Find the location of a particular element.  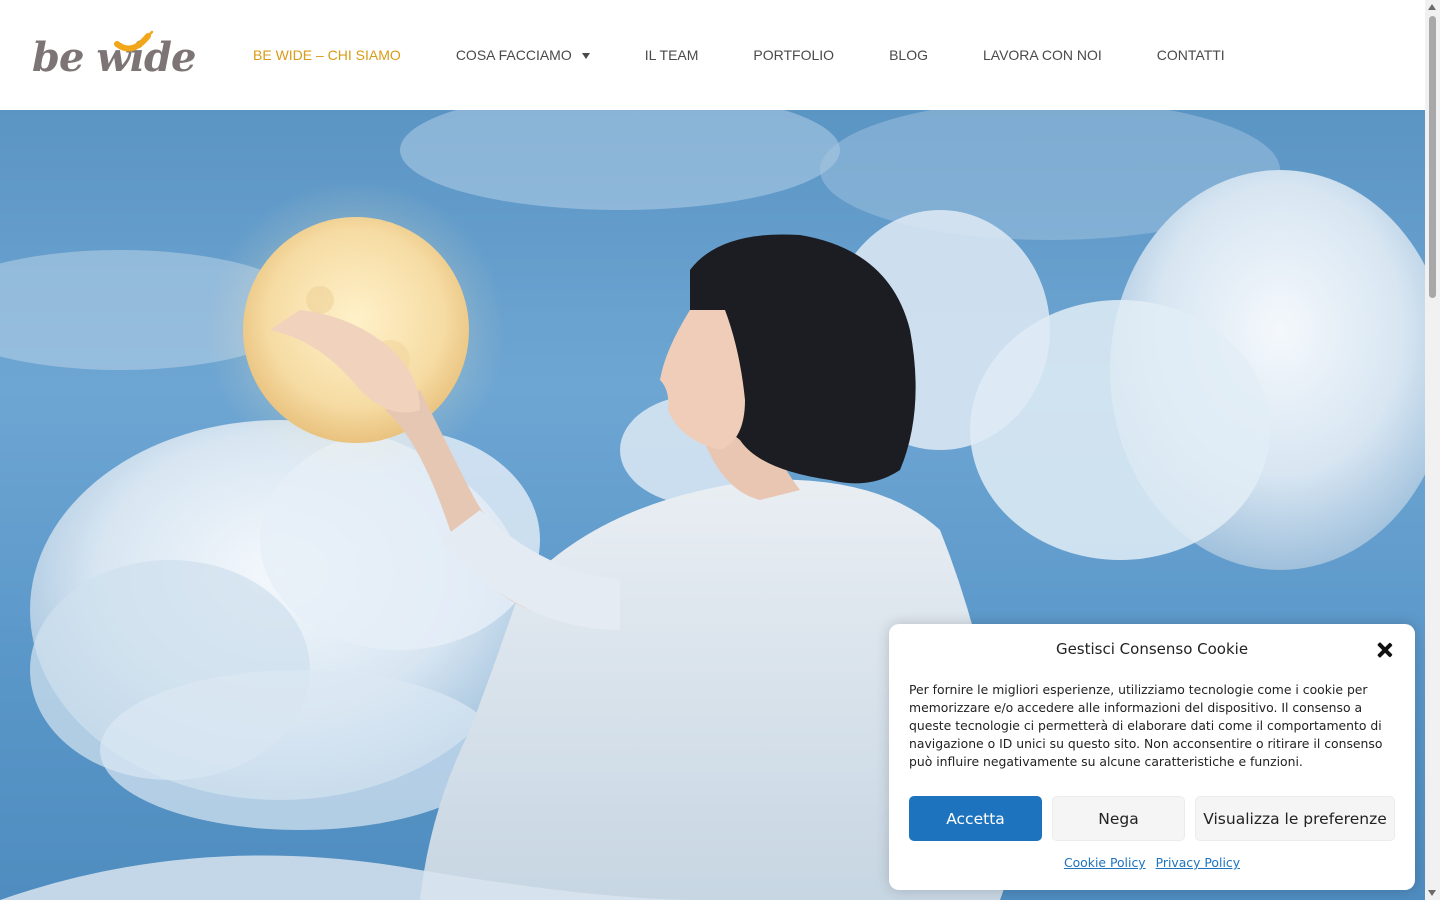

cookie-policy-link: Cookie Policy is located at coordinates (1105, 862).